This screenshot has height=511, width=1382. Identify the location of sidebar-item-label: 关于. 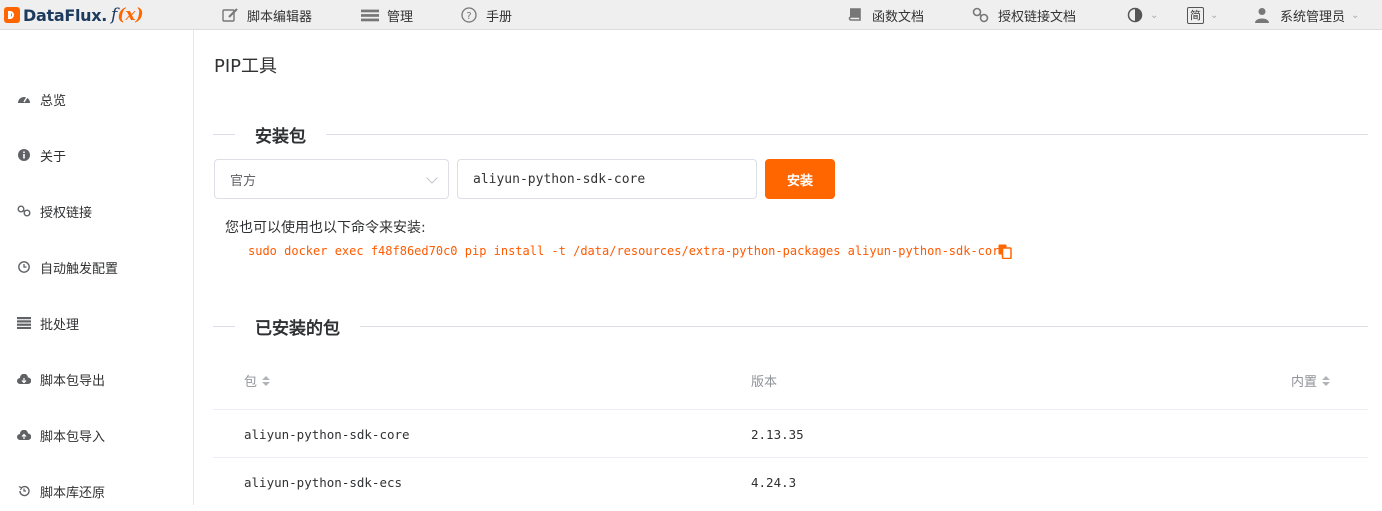
(53, 157).